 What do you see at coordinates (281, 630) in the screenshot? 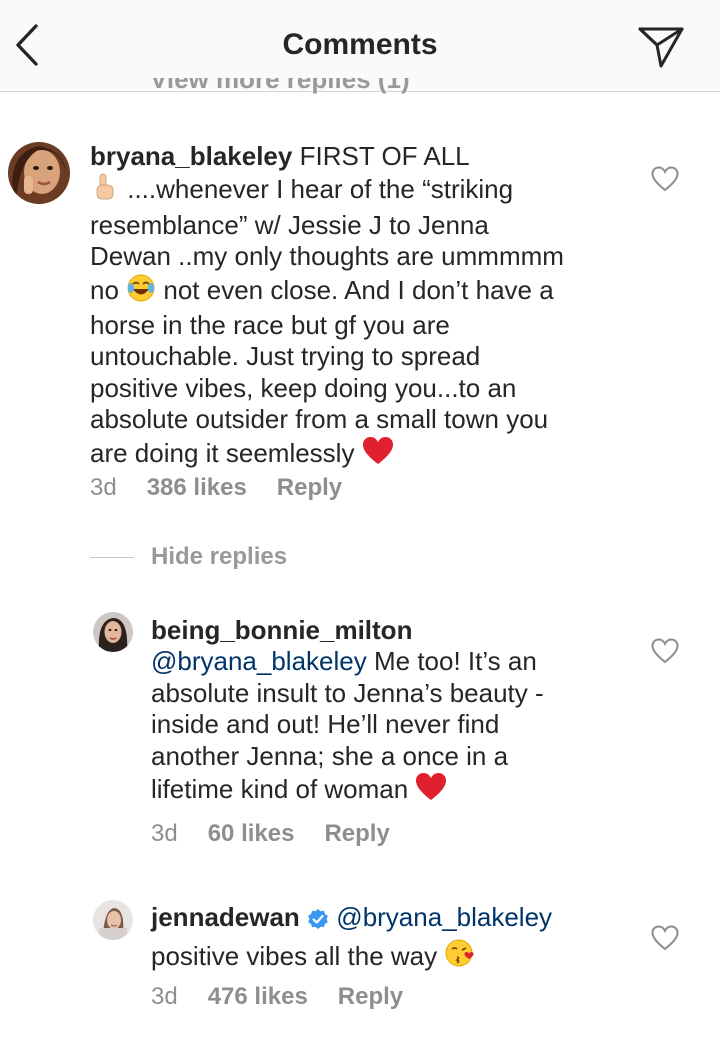
I see `reply-username: being_bonnie_milton` at bounding box center [281, 630].